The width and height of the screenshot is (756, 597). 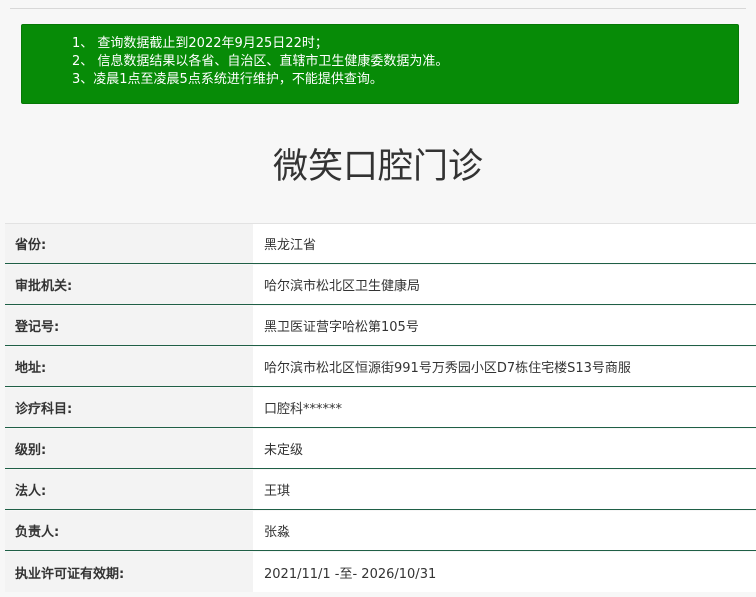 I want to click on row-label: 执业许可证有效期:, so click(x=129, y=572).